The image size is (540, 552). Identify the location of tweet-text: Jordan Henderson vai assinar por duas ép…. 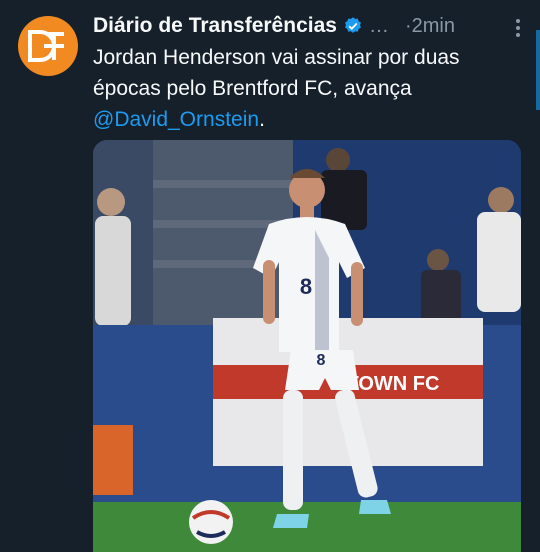
(303, 88).